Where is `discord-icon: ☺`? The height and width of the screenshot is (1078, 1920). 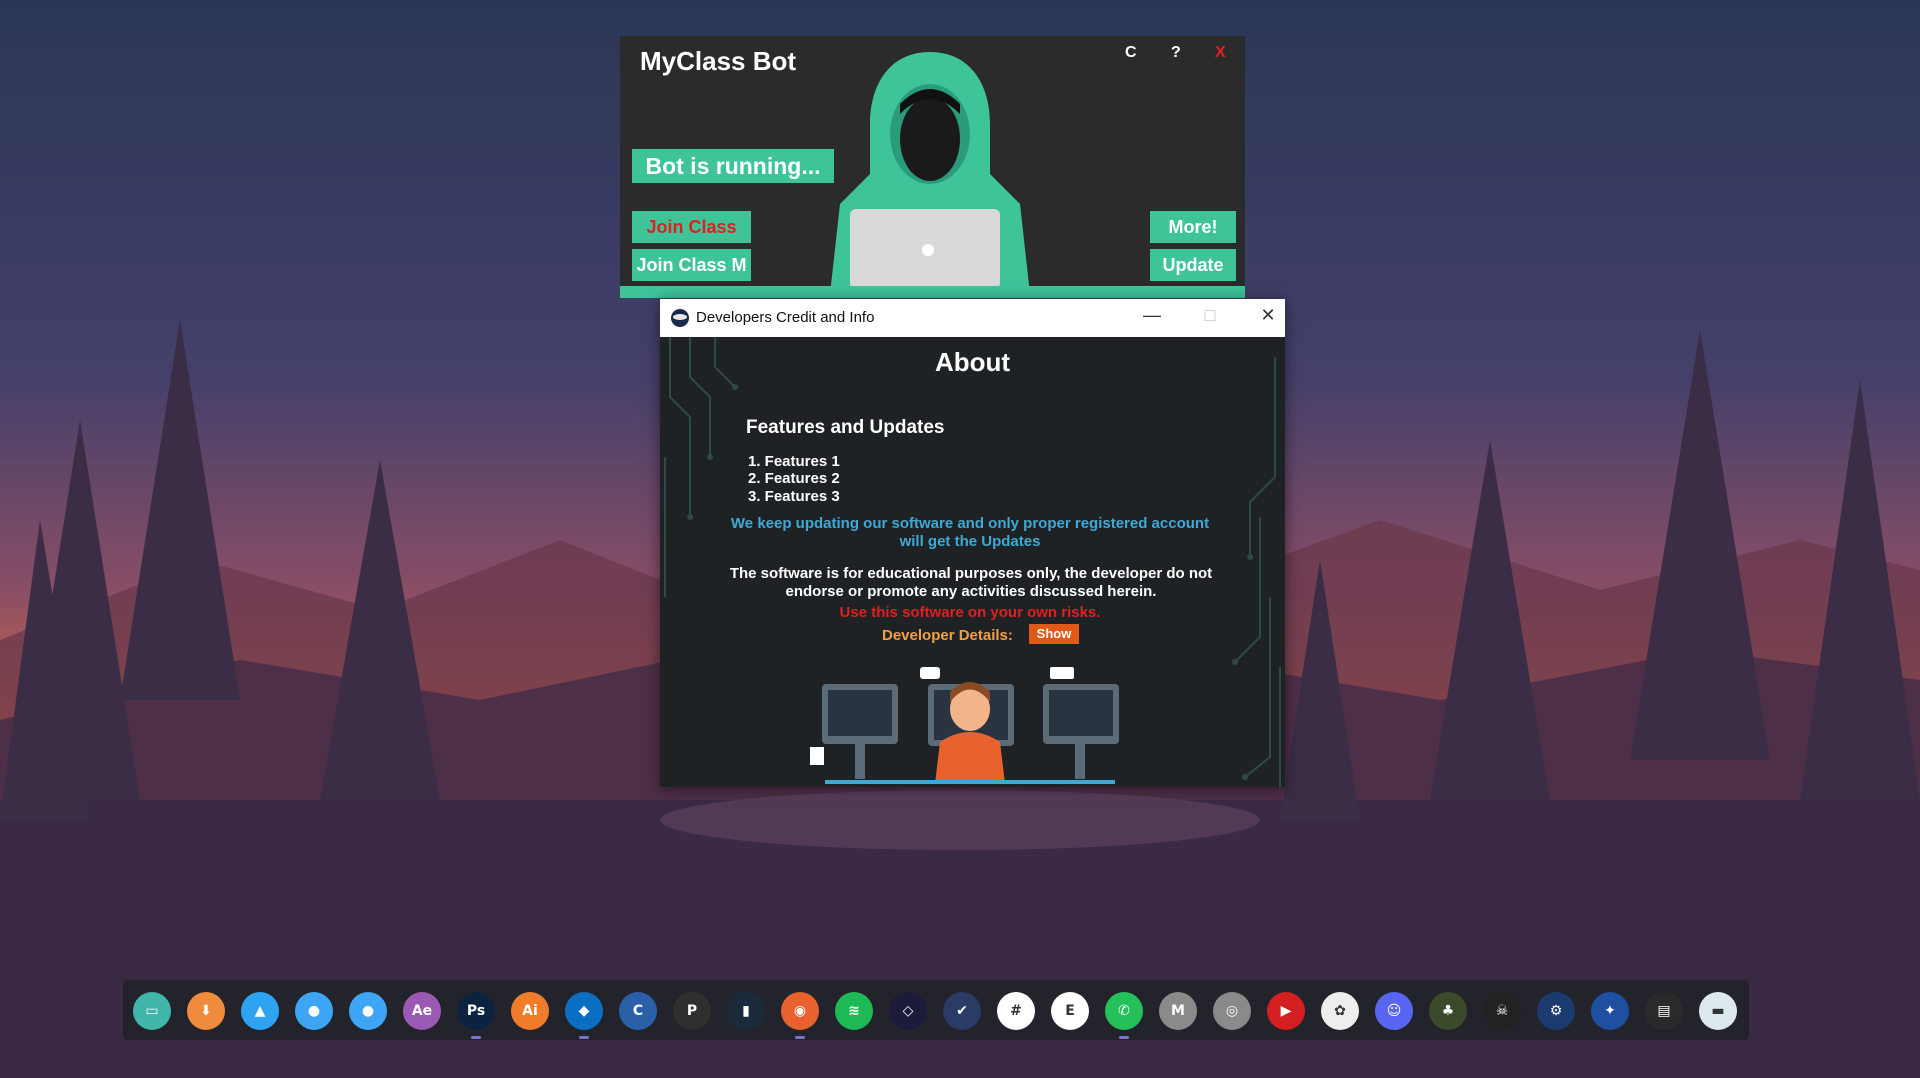 discord-icon: ☺ is located at coordinates (1394, 1011).